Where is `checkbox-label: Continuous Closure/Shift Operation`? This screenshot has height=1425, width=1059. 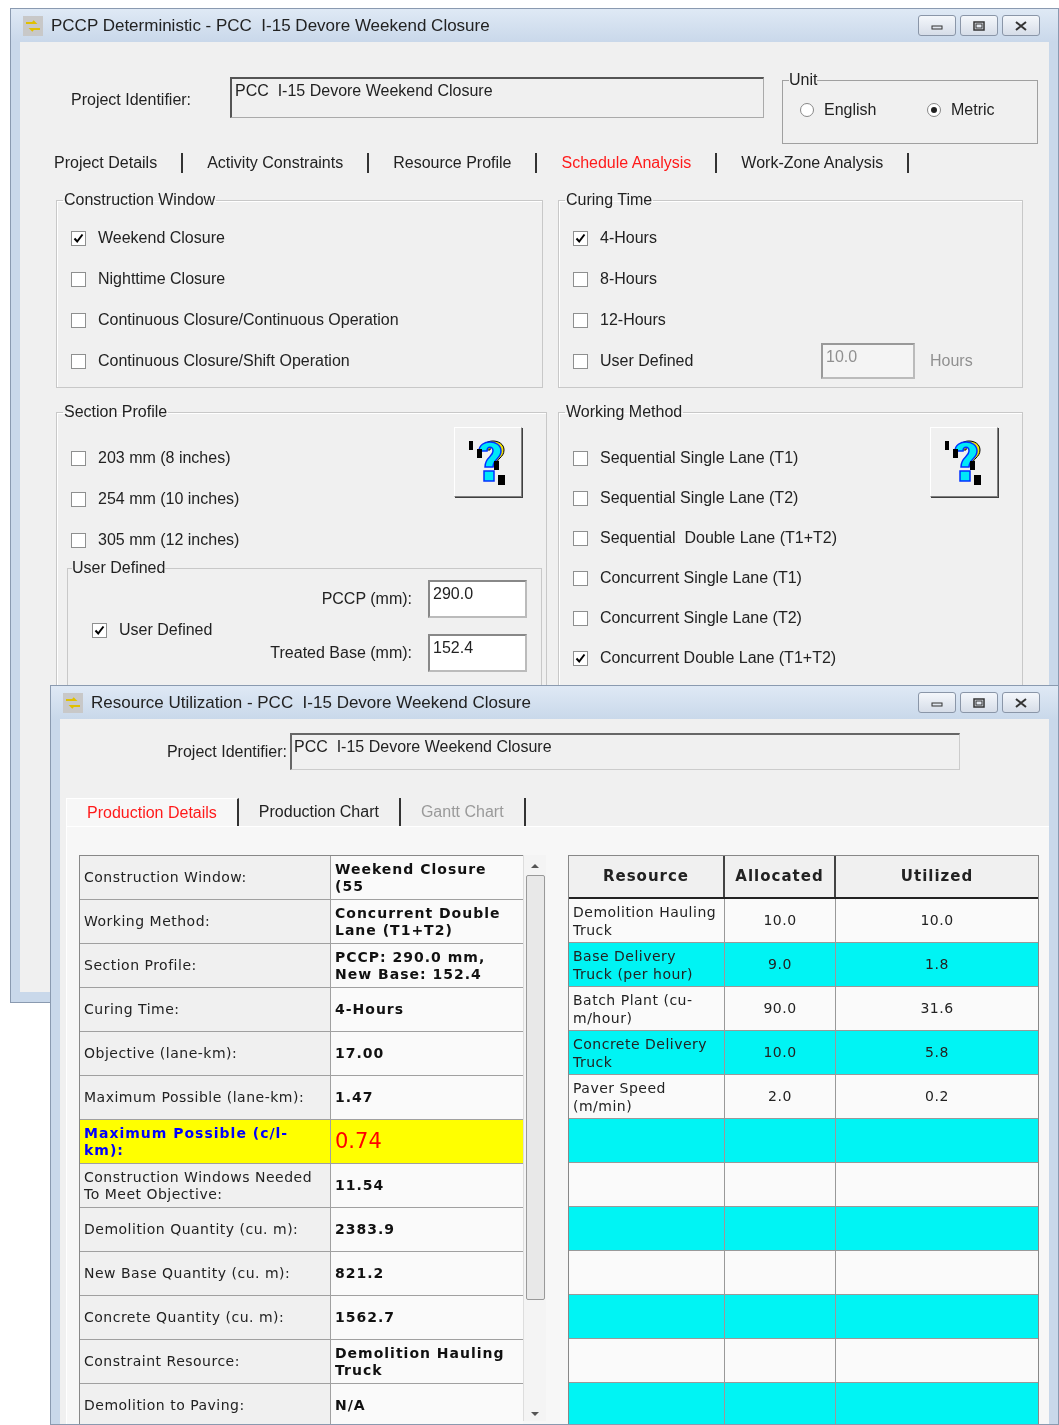 checkbox-label: Continuous Closure/Shift Operation is located at coordinates (224, 361).